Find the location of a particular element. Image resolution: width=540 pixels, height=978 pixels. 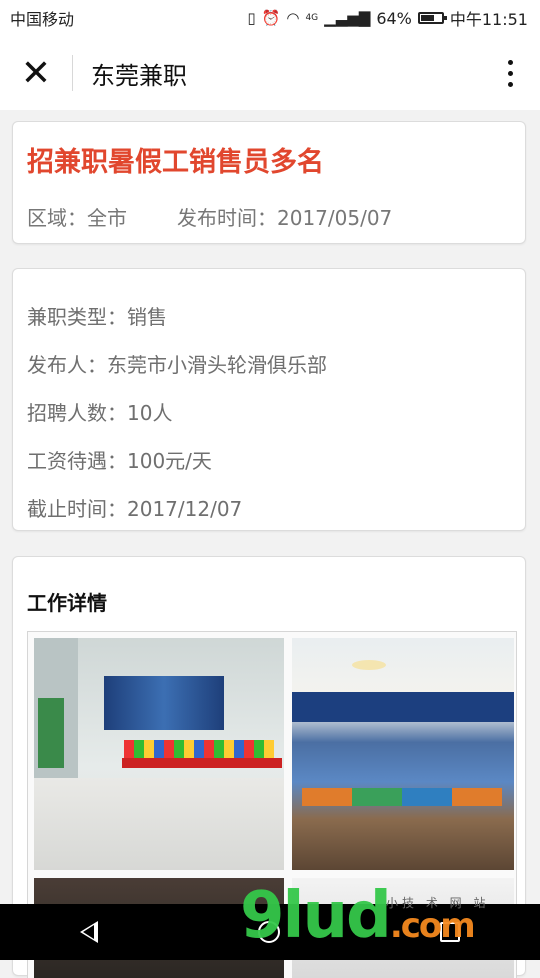

close-icon: ✕ is located at coordinates (36, 73).